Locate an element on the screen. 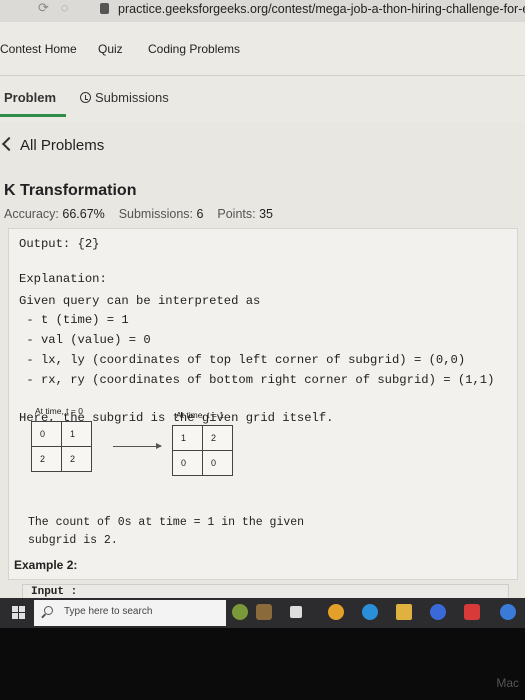  all-problems-label: All Problems is located at coordinates (62, 145).